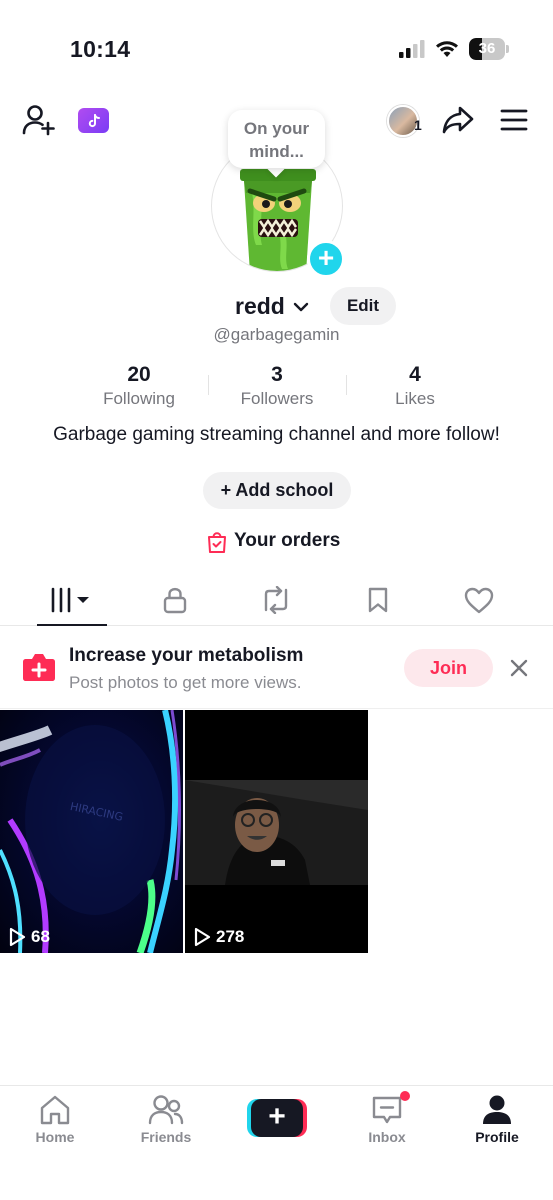 This screenshot has height=1200, width=553. I want to click on nav-inbox: Inbox, so click(387, 1119).